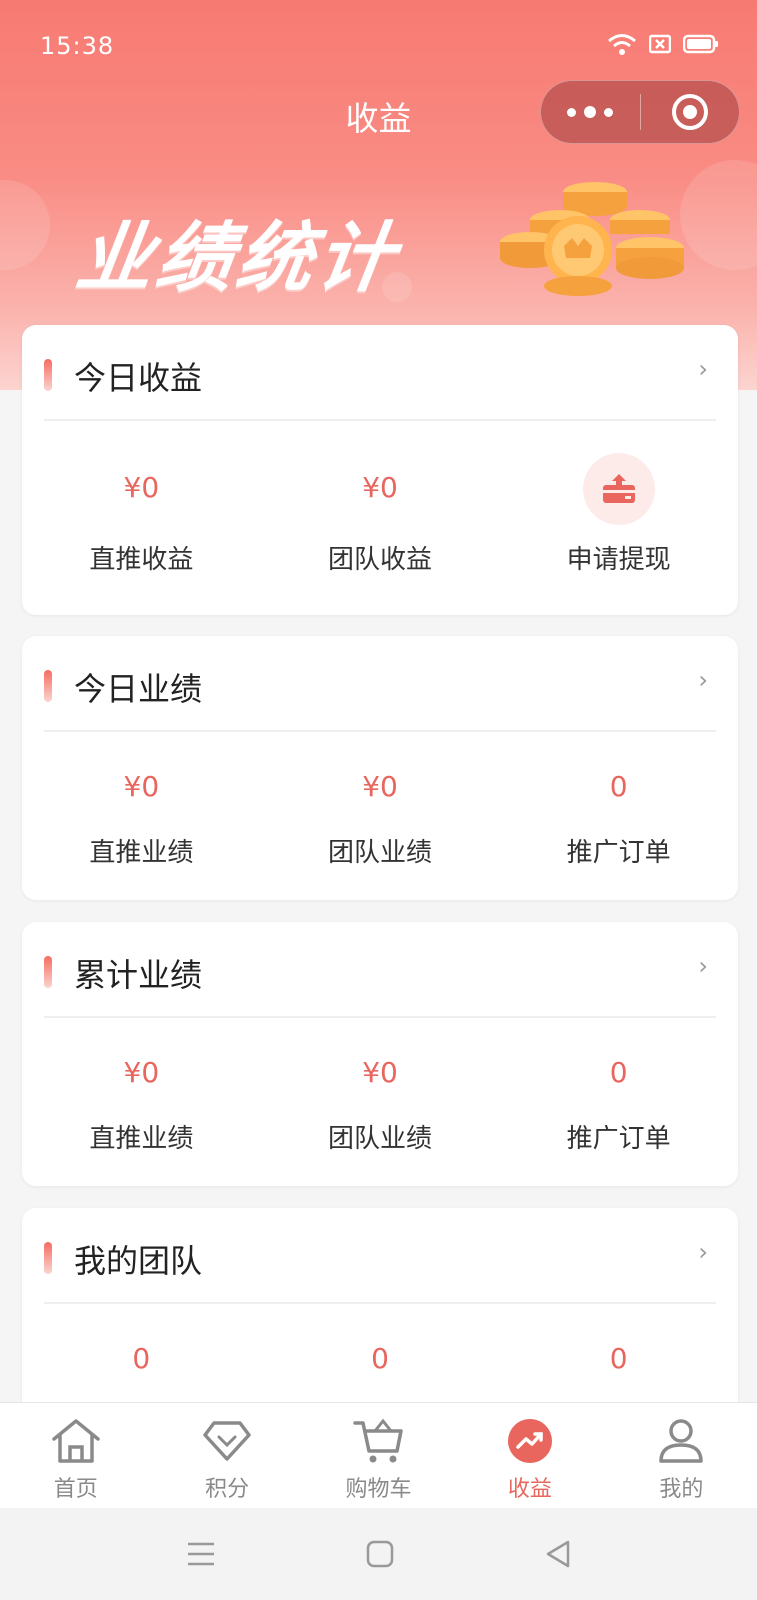  What do you see at coordinates (76, 1441) in the screenshot?
I see `home-icon` at bounding box center [76, 1441].